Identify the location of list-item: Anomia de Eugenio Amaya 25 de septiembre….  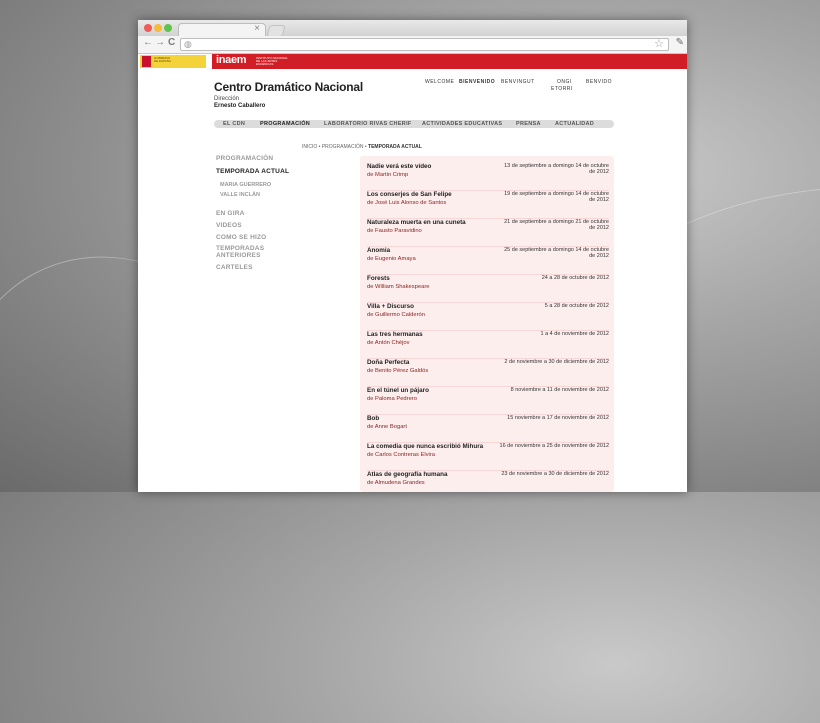
(488, 261).